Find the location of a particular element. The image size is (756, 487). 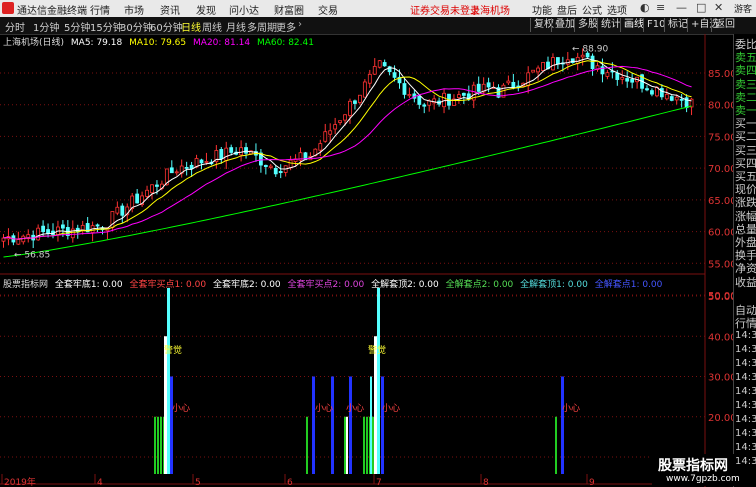

ma60-value: MA60: 82.41 is located at coordinates (285, 43).